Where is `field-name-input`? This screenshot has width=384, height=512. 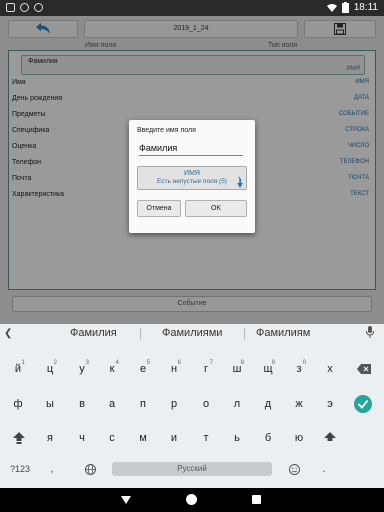
field-name-input is located at coordinates (191, 149).